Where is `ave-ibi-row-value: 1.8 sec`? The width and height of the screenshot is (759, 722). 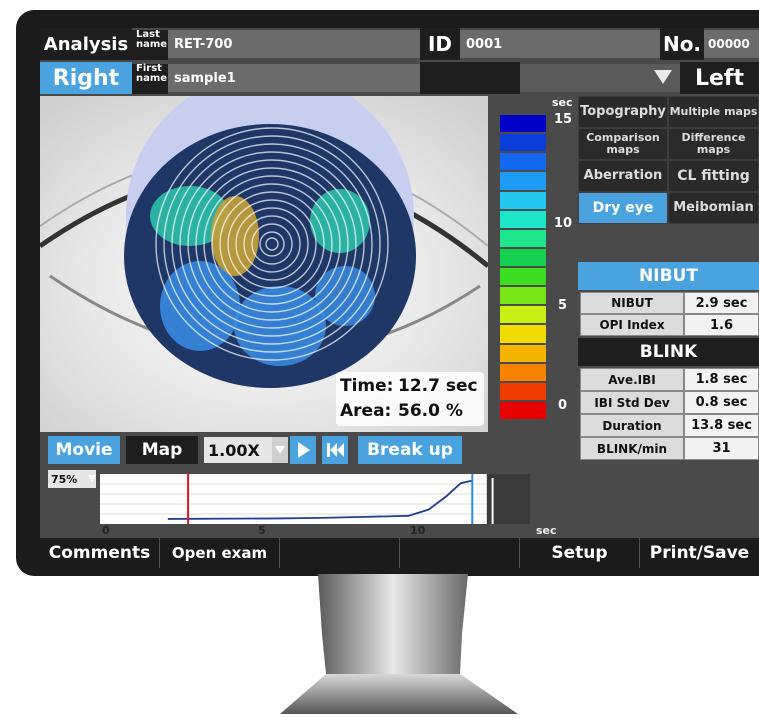 ave-ibi-row-value: 1.8 sec is located at coordinates (721, 379).